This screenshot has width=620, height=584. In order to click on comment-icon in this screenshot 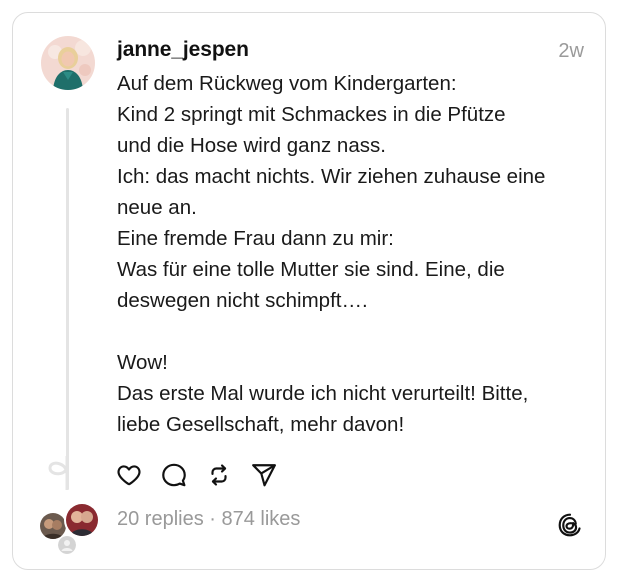, I will do `click(174, 475)`.